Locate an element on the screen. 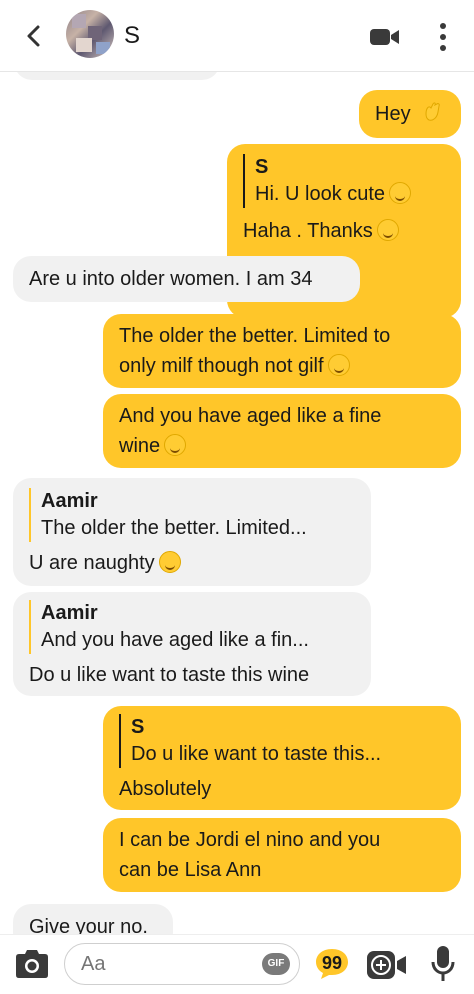 The width and height of the screenshot is (474, 994). chevron-left-icon is located at coordinates (34, 36).